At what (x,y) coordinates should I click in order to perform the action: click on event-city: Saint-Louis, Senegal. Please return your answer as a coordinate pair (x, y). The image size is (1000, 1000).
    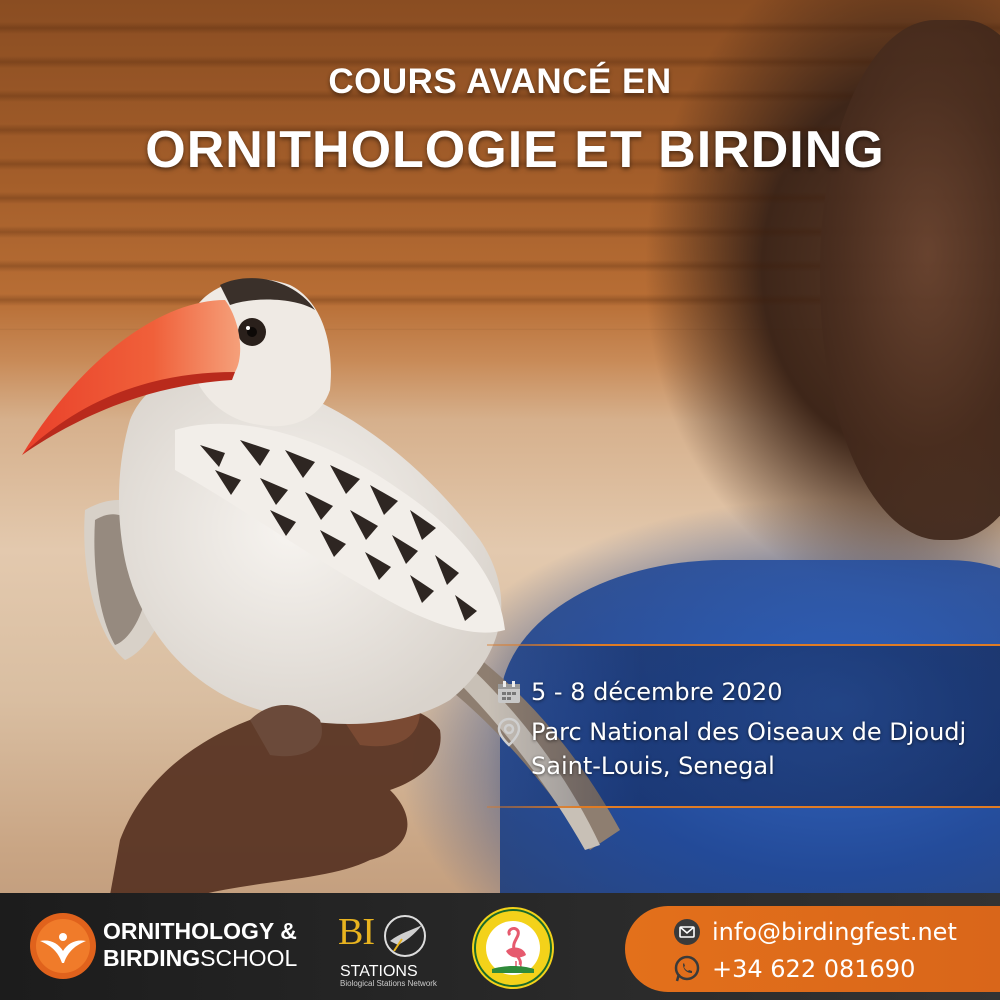
    Looking at the image, I should click on (653, 766).